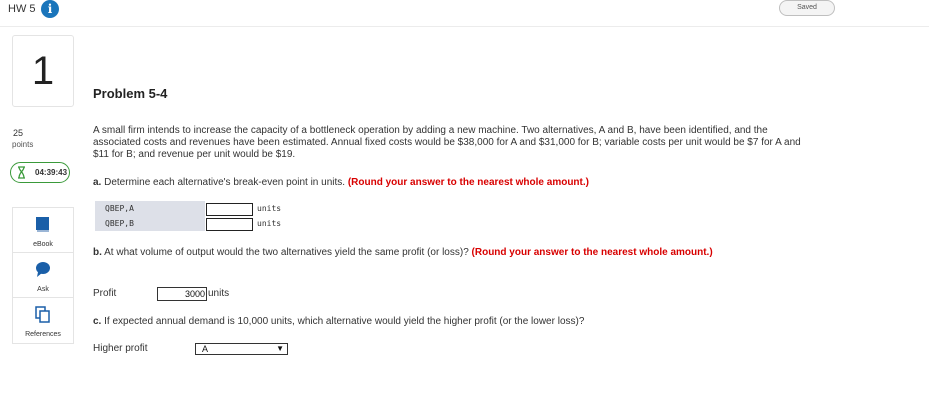  What do you see at coordinates (219, 293) in the screenshot?
I see `profit-units: units` at bounding box center [219, 293].